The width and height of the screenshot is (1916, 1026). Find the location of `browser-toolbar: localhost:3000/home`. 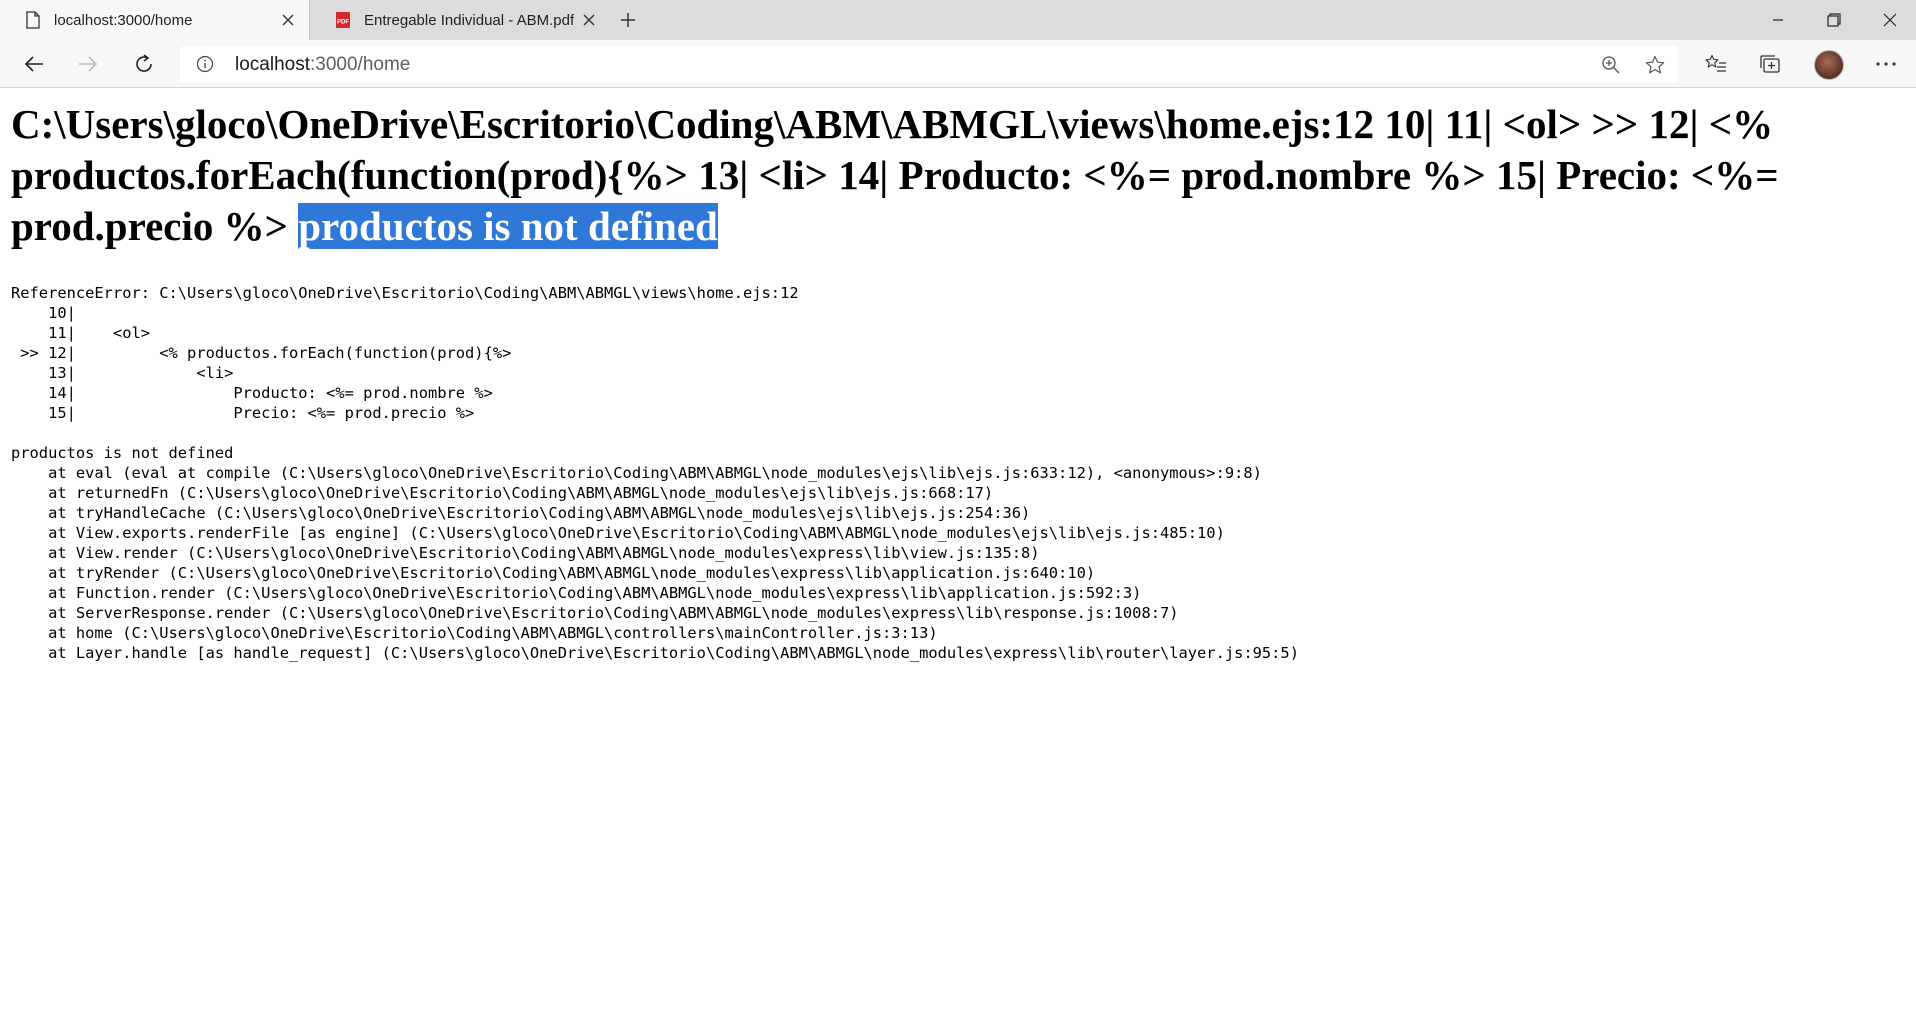

browser-toolbar: localhost:3000/home is located at coordinates (958, 64).